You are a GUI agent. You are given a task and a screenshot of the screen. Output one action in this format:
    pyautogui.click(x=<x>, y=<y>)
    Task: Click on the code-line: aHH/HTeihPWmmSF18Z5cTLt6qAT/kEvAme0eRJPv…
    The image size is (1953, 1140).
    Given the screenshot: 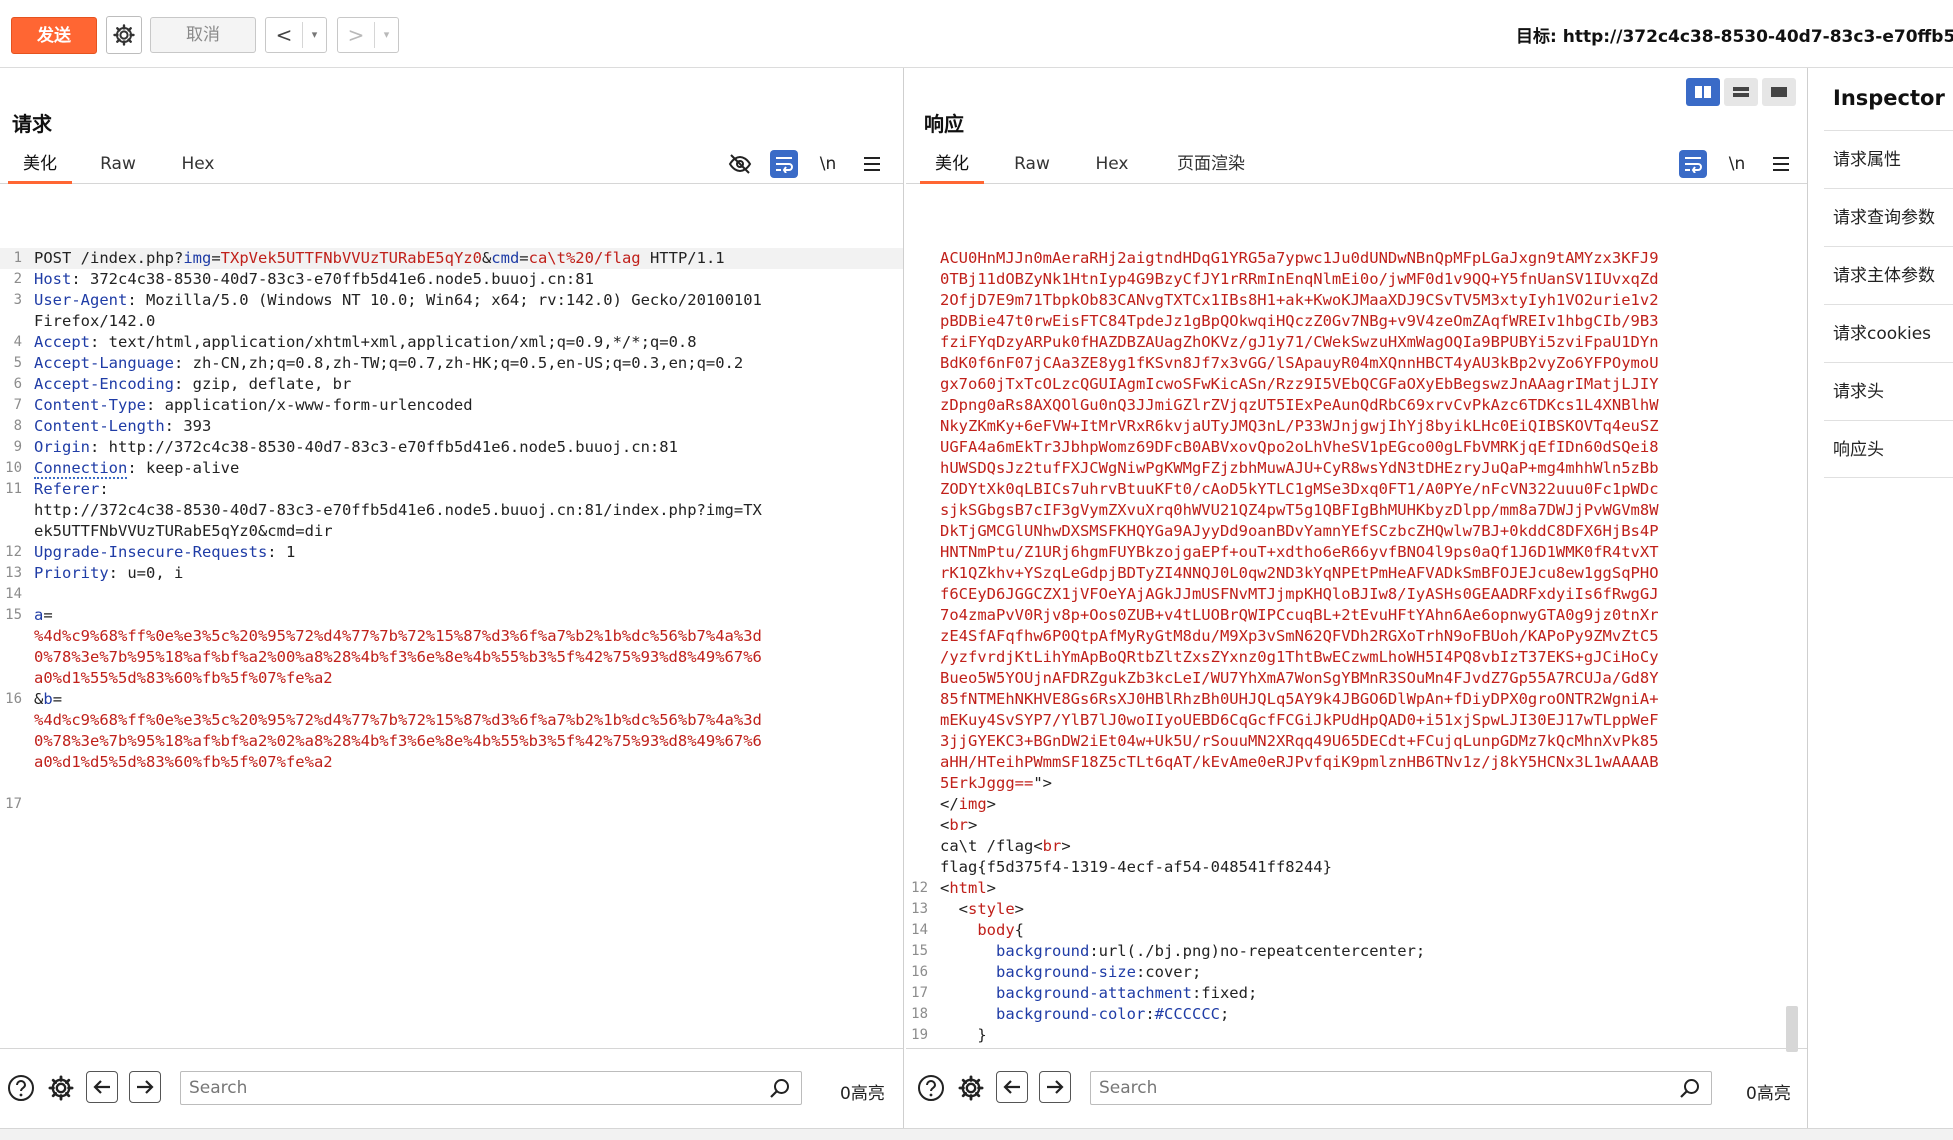 What is the action you would take?
    pyautogui.click(x=1349, y=762)
    